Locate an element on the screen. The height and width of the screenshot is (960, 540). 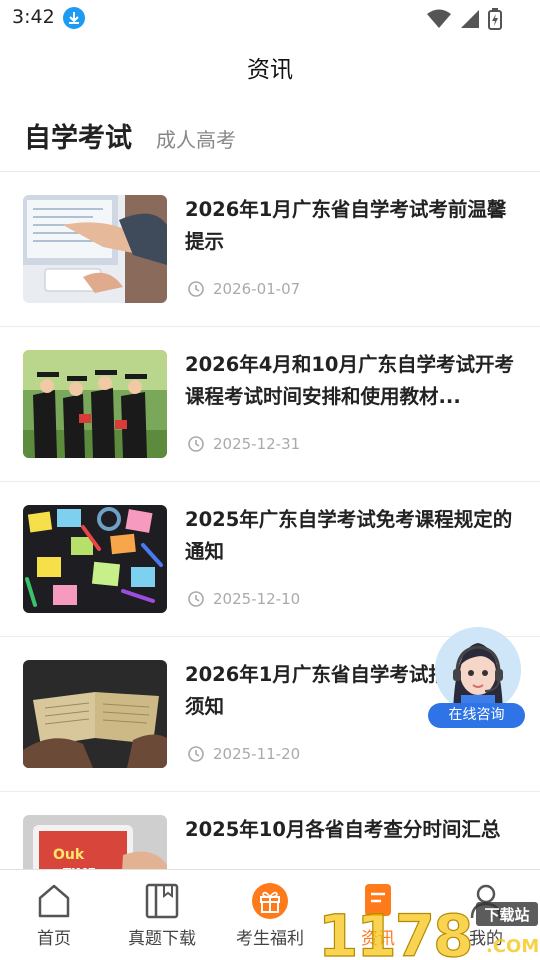
consult-label: 在线咨询 is located at coordinates (476, 715).